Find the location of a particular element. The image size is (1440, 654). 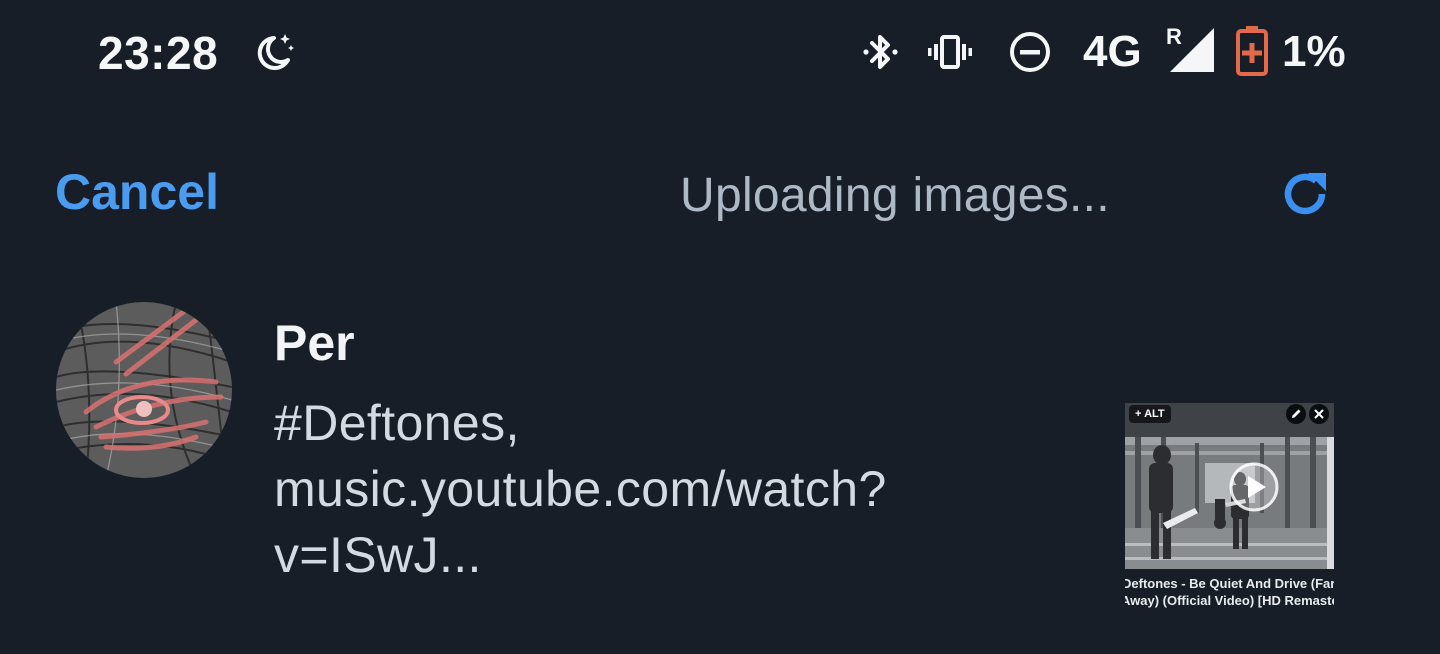

avatar-image is located at coordinates (144, 390).